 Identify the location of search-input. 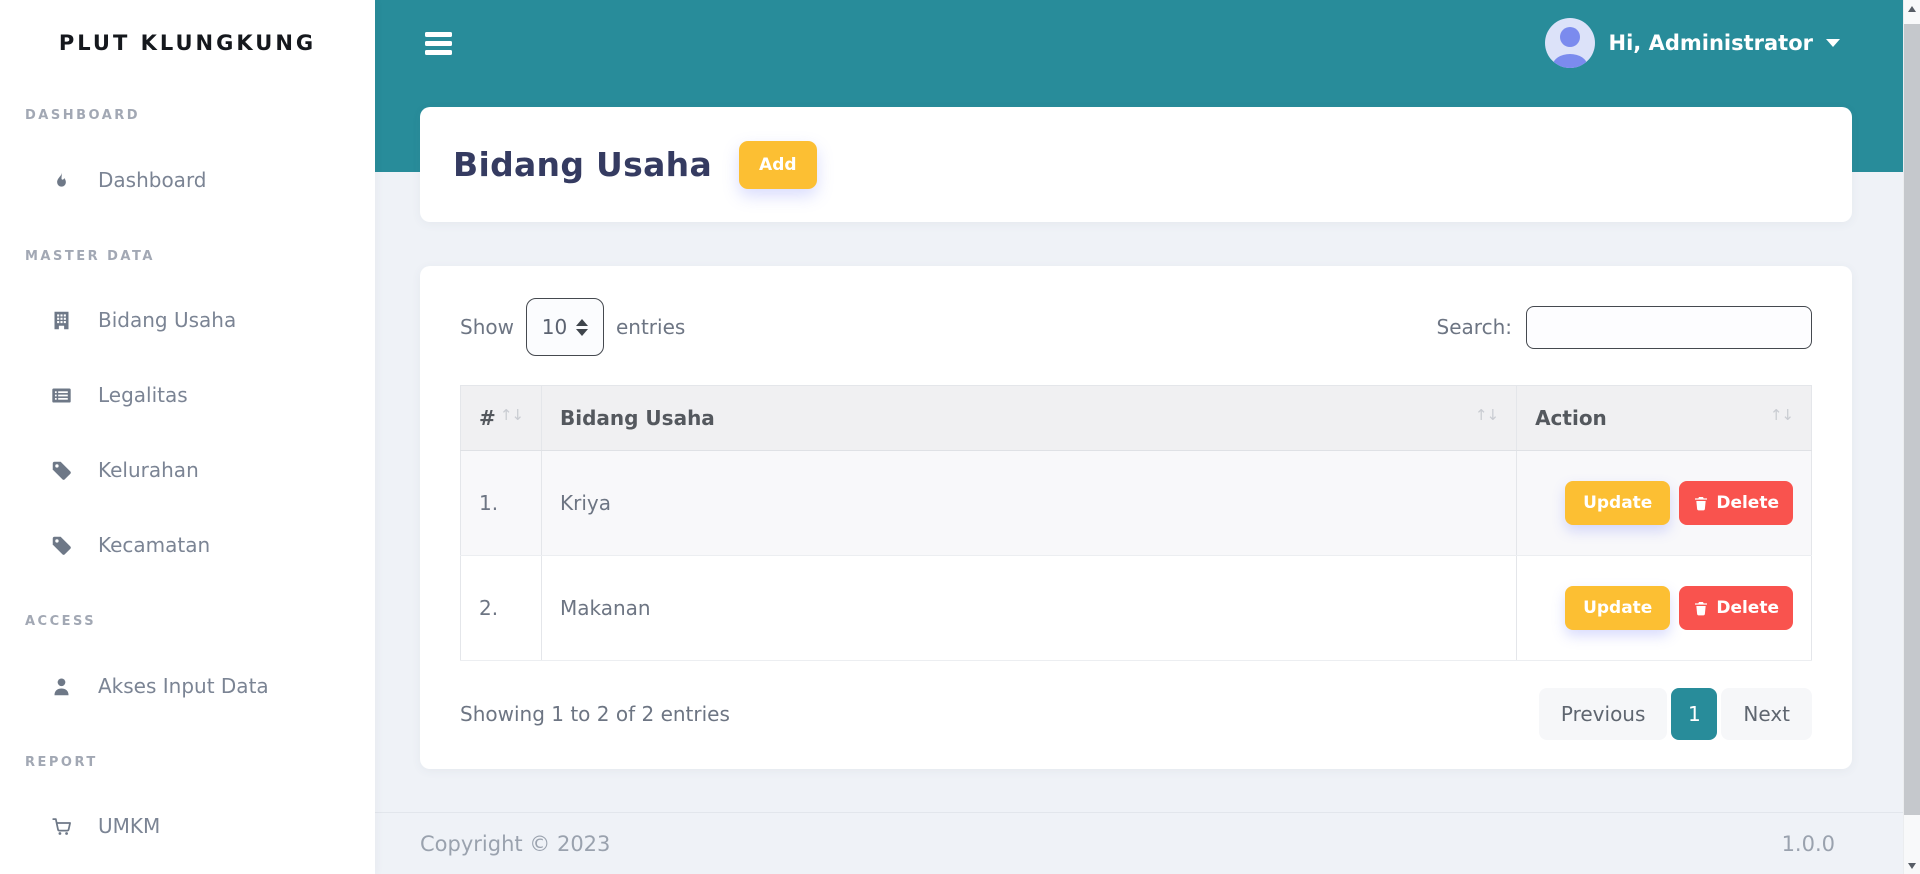
(1669, 327).